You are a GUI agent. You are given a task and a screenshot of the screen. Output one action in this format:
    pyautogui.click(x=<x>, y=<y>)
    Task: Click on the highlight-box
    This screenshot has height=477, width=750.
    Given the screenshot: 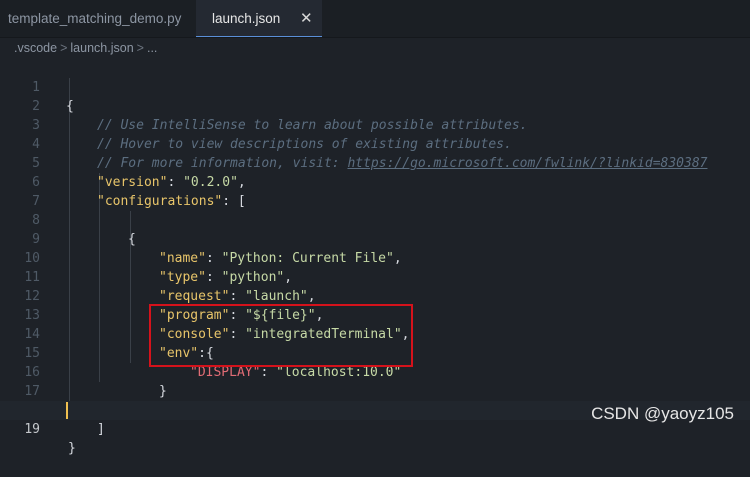 What is the action you would take?
    pyautogui.click(x=281, y=335)
    